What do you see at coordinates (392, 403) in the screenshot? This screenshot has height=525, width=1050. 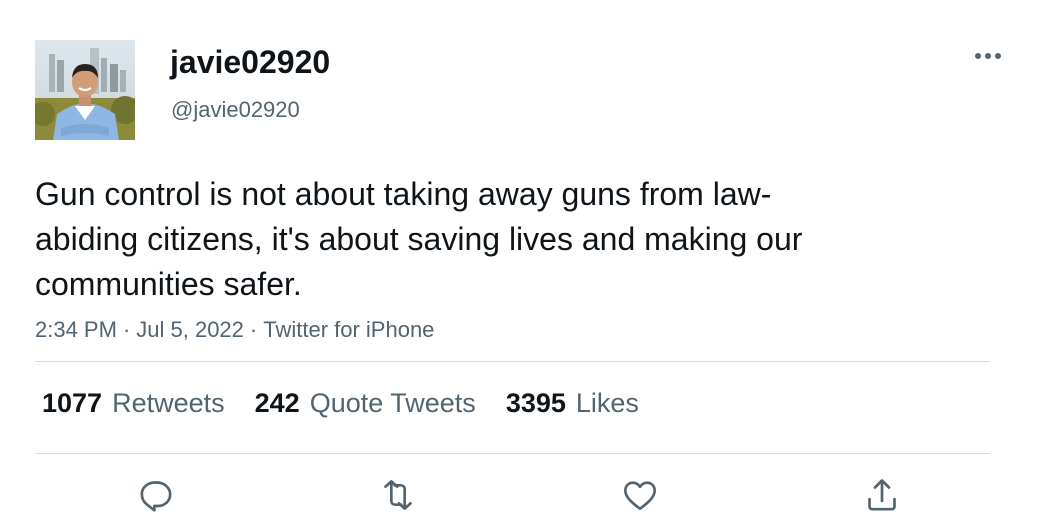 I see `quote-tweets-label: Quote Tweets` at bounding box center [392, 403].